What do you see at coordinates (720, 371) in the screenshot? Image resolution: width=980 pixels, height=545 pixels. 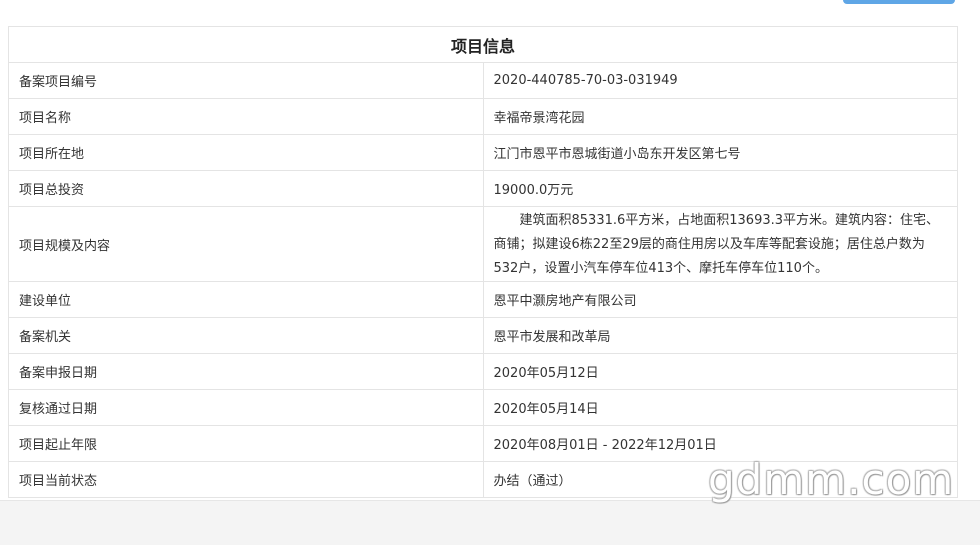 I see `row-value-filing-date: 2020年05月12日` at bounding box center [720, 371].